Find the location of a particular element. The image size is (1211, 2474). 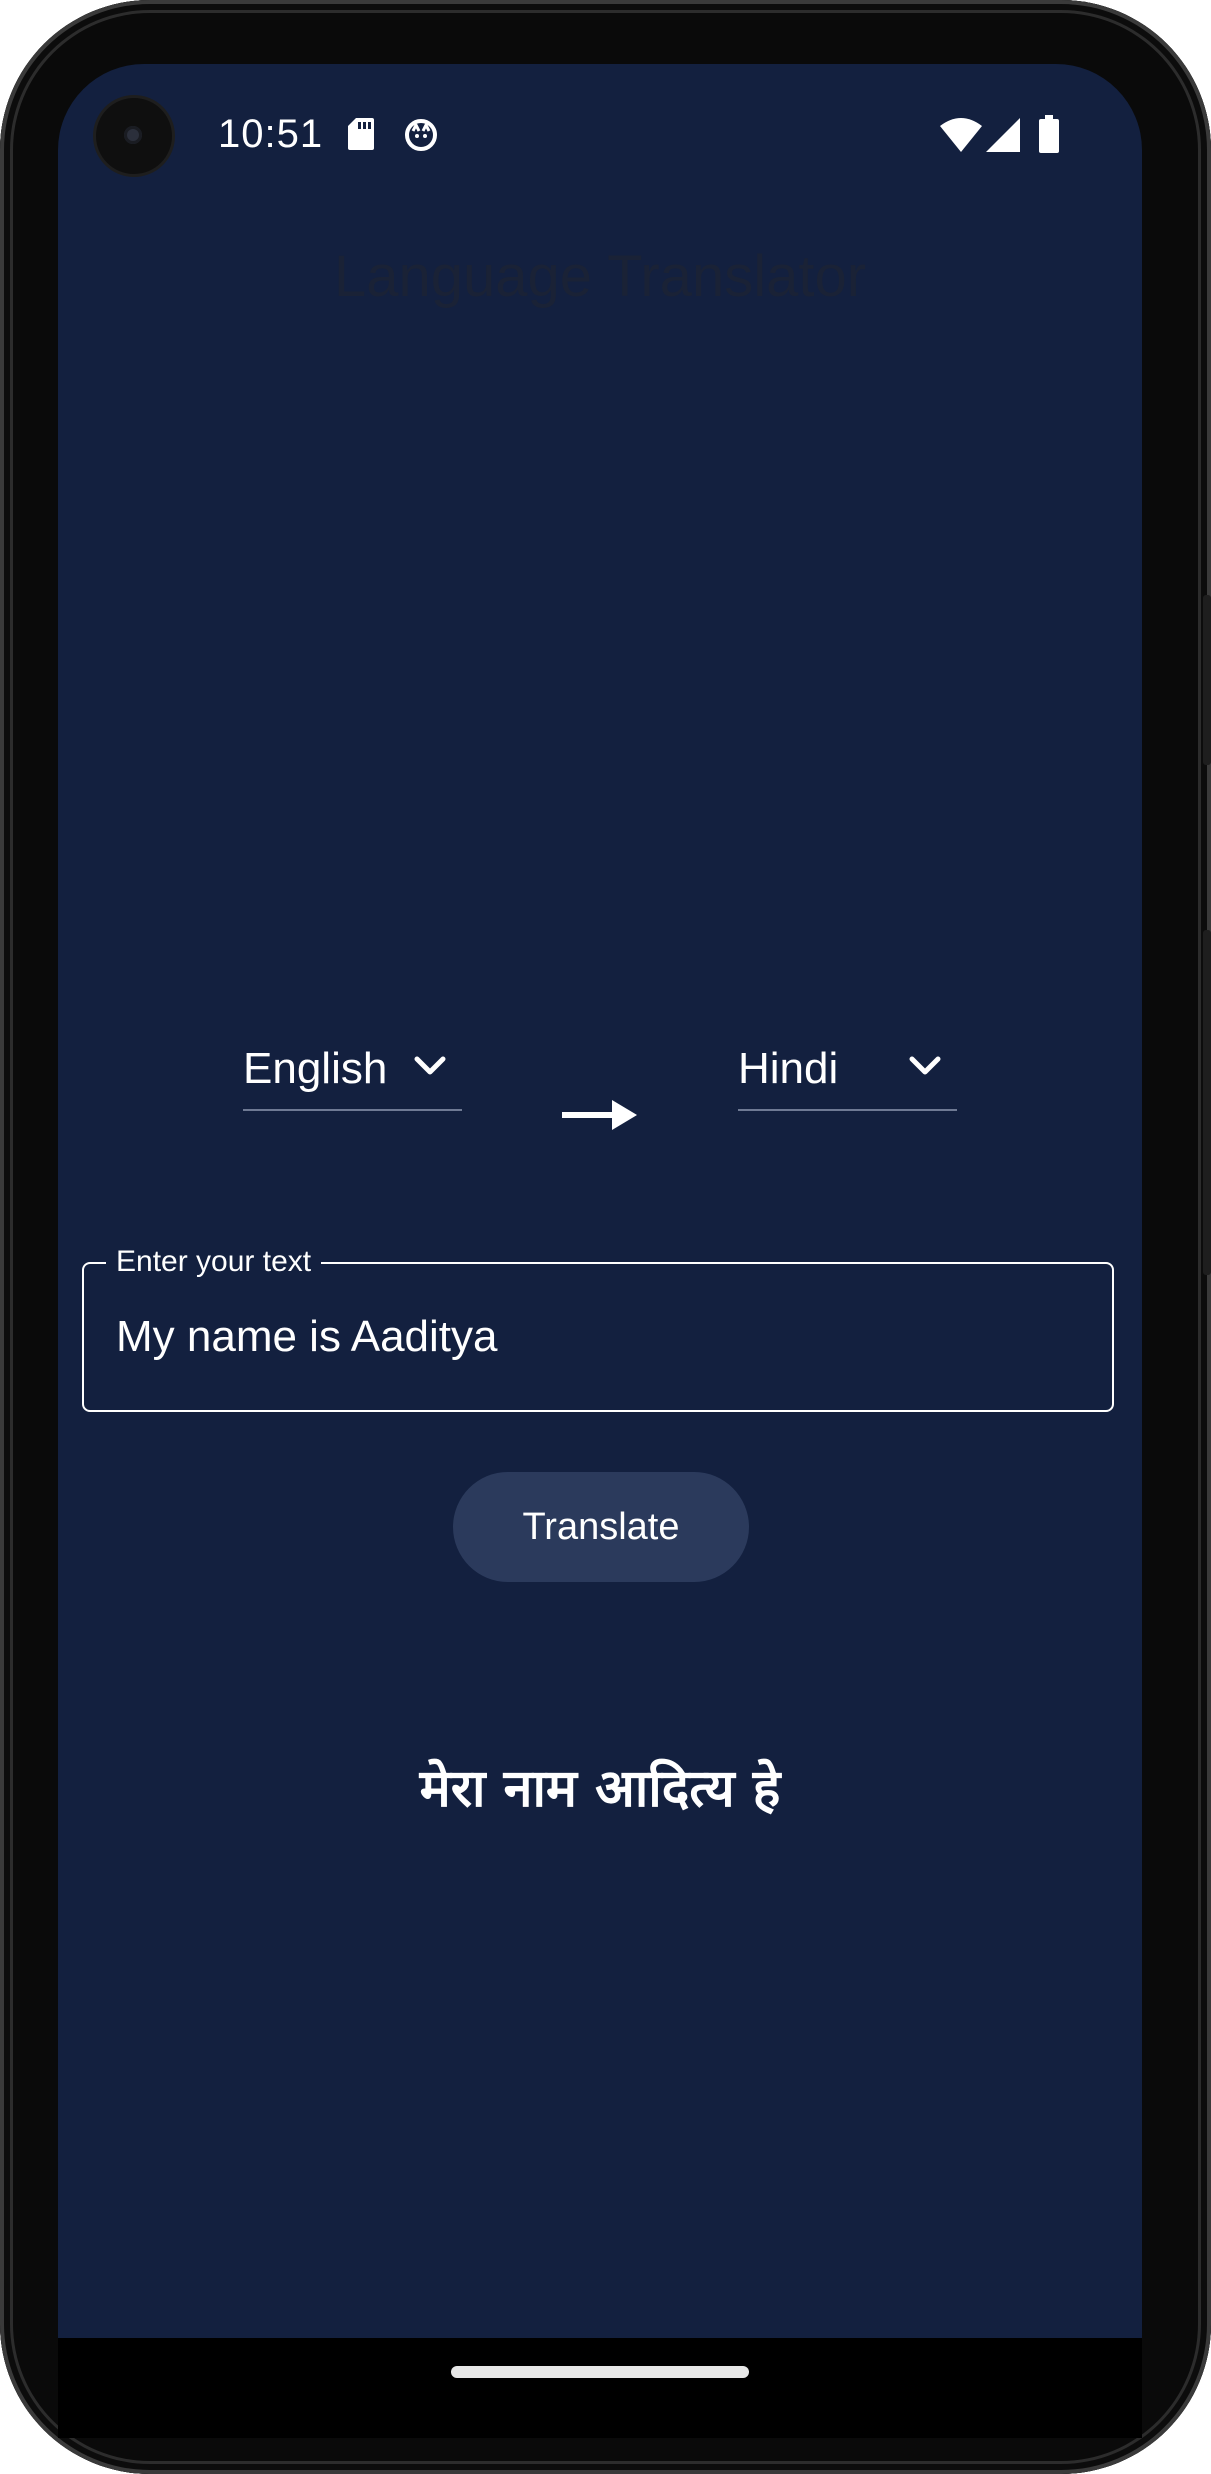

translation-output: मेरा नाम आदित्य हे is located at coordinates (600, 1789).